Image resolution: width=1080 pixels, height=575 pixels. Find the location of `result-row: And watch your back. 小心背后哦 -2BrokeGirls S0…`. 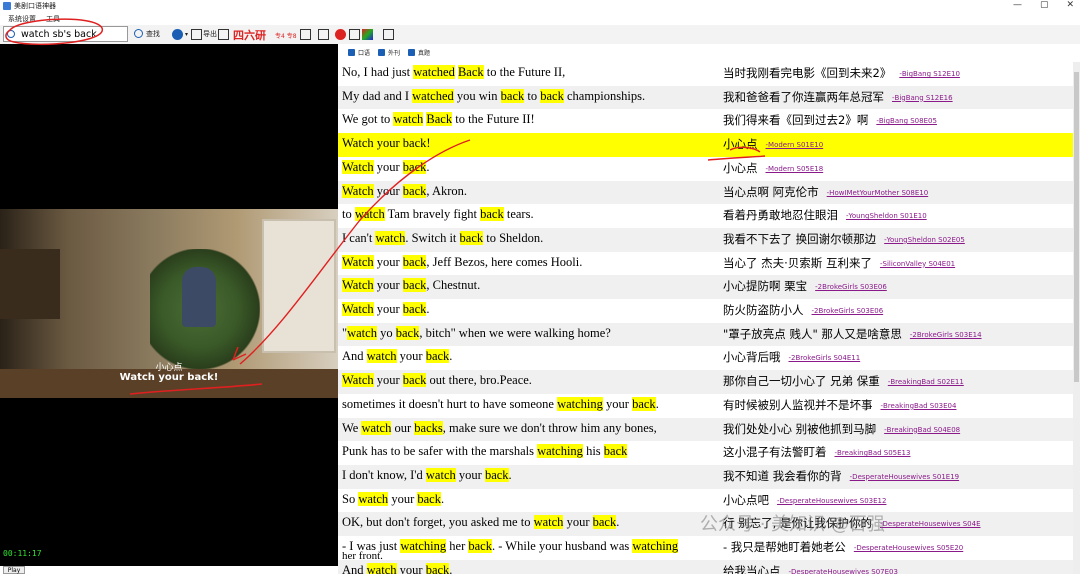

result-row: And watch your back. 小心背后哦 -2BrokeGirls S0… is located at coordinates (705, 358).